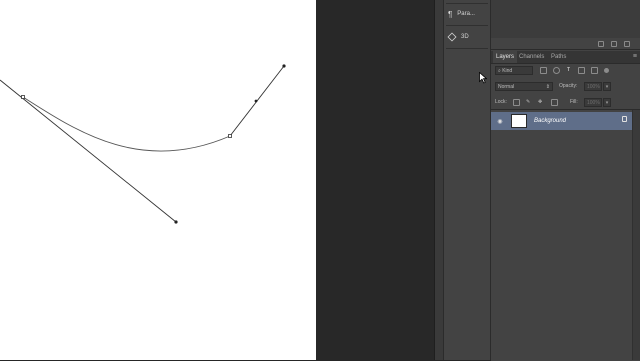 The width and height of the screenshot is (640, 361). What do you see at coordinates (524, 86) in the screenshot?
I see `blend-mode-select: Normal ⇕` at bounding box center [524, 86].